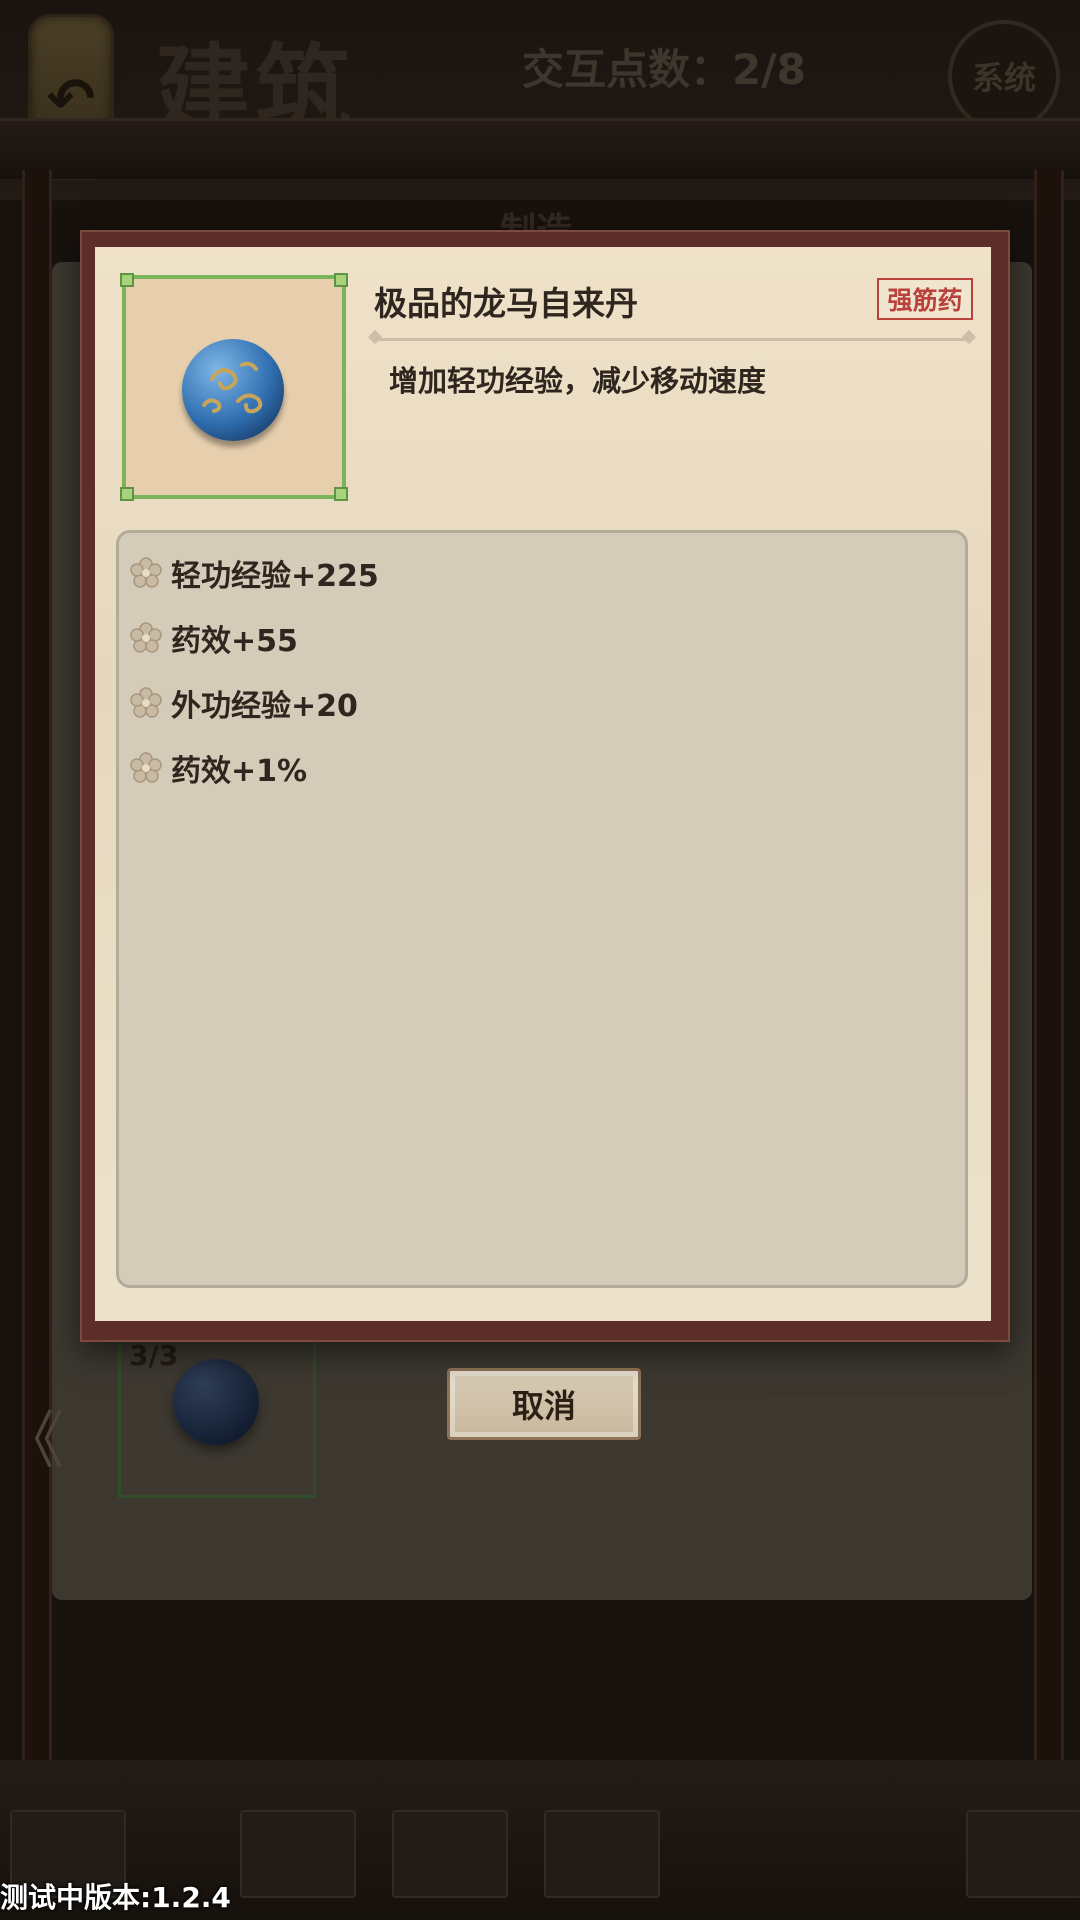  I want to click on stat-row: 药效+1%, so click(218, 768).